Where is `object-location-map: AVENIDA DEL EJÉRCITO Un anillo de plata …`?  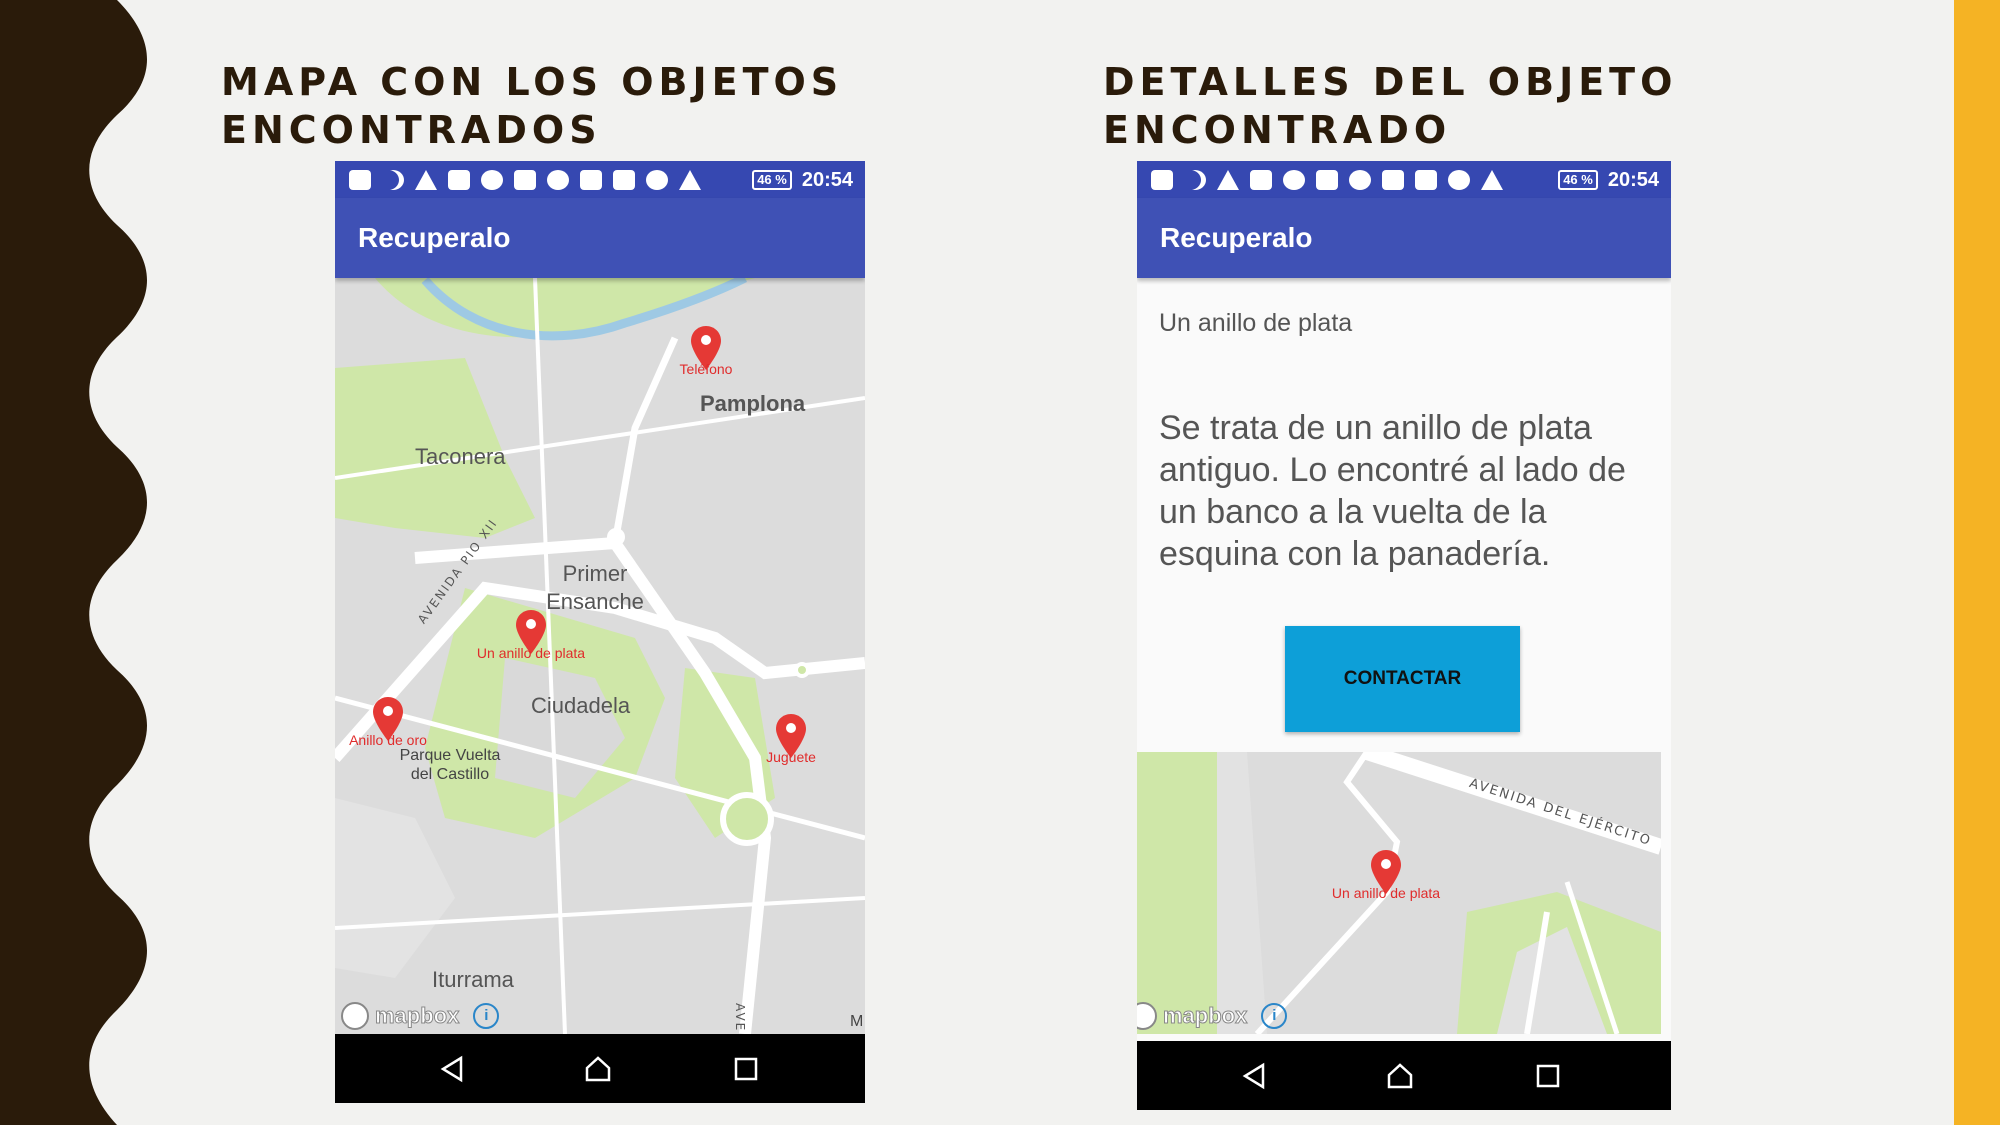
object-location-map: AVENIDA DEL EJÉRCITO Un anillo de plata … is located at coordinates (1399, 893).